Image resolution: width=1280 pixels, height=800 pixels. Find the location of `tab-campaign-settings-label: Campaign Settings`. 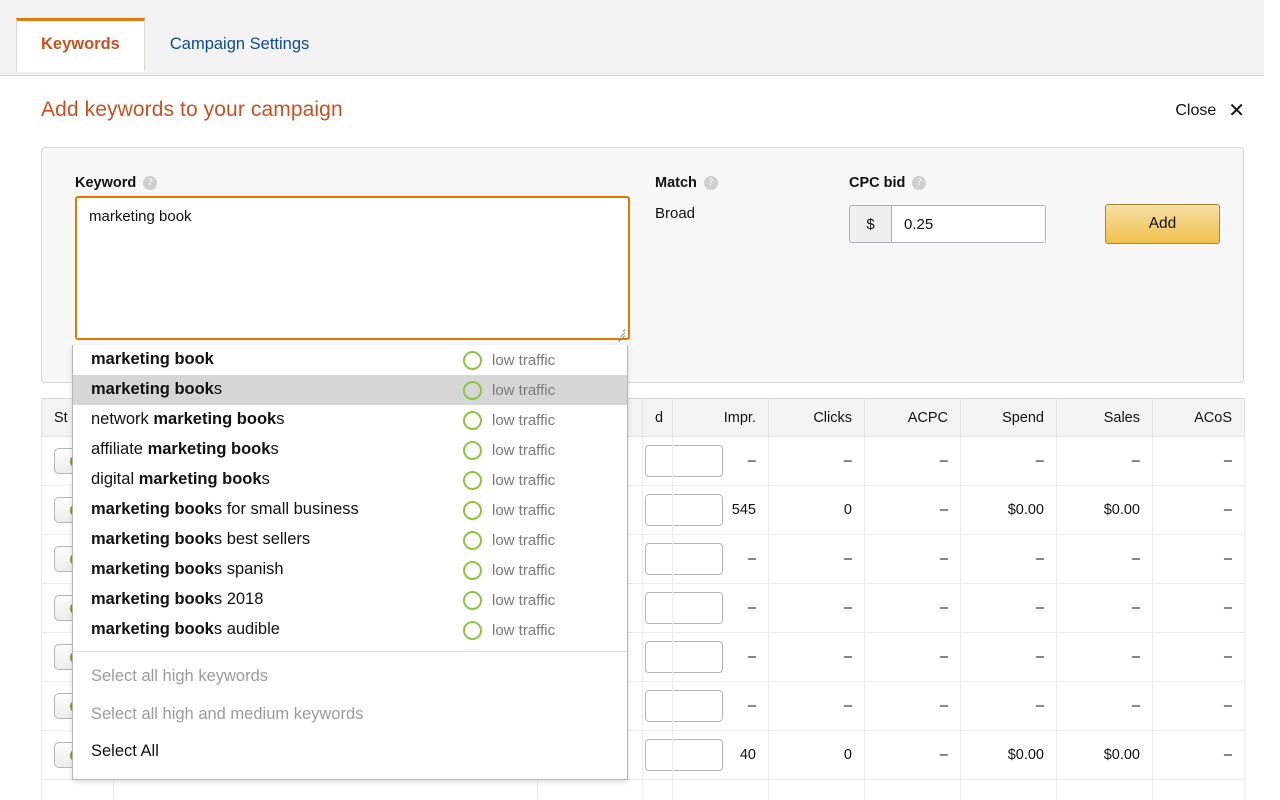

tab-campaign-settings-label: Campaign Settings is located at coordinates (239, 44).